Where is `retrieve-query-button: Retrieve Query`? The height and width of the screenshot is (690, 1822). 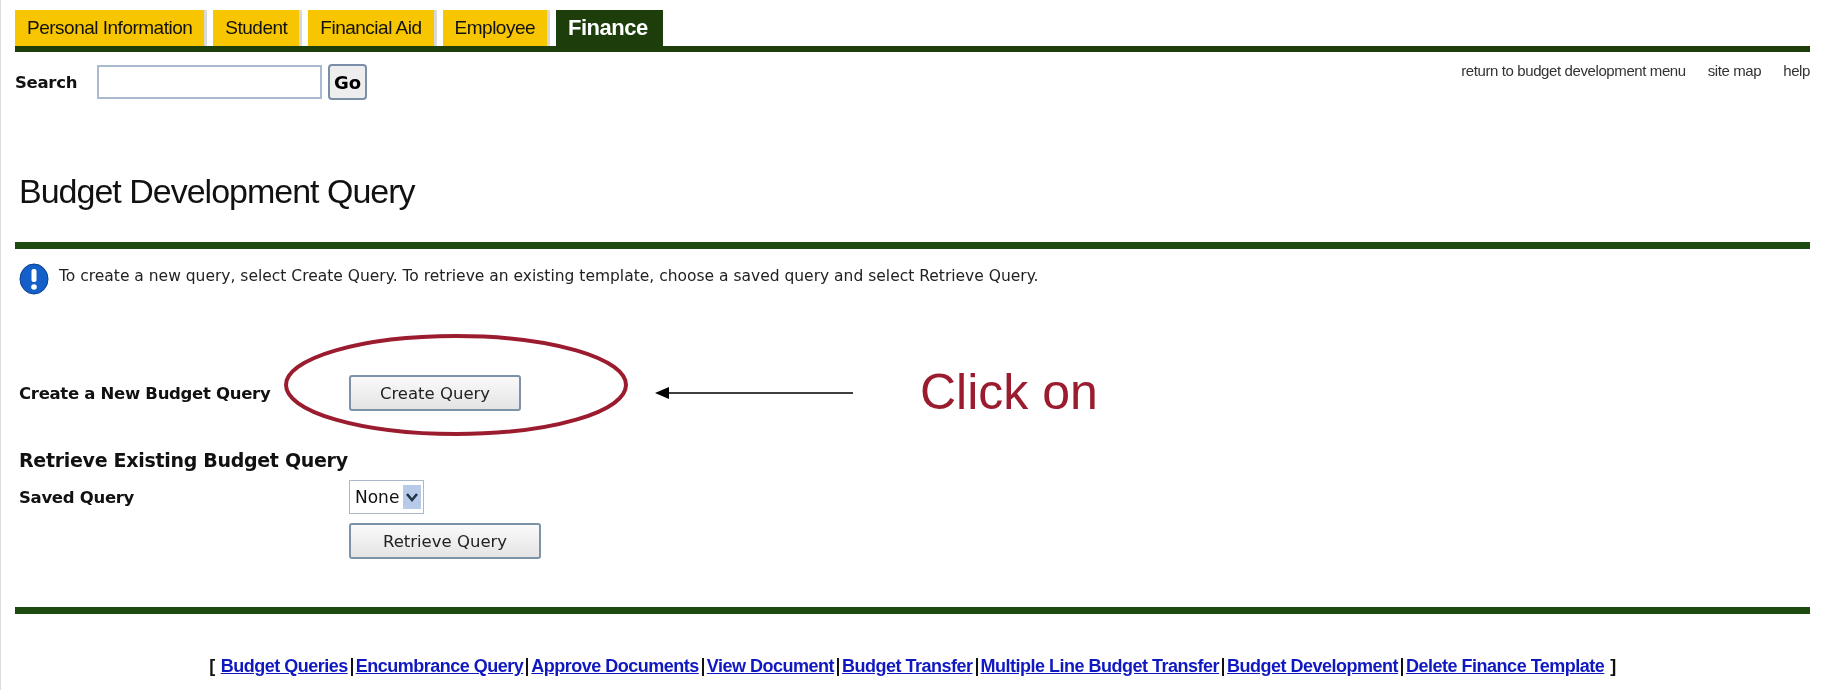 retrieve-query-button: Retrieve Query is located at coordinates (445, 541).